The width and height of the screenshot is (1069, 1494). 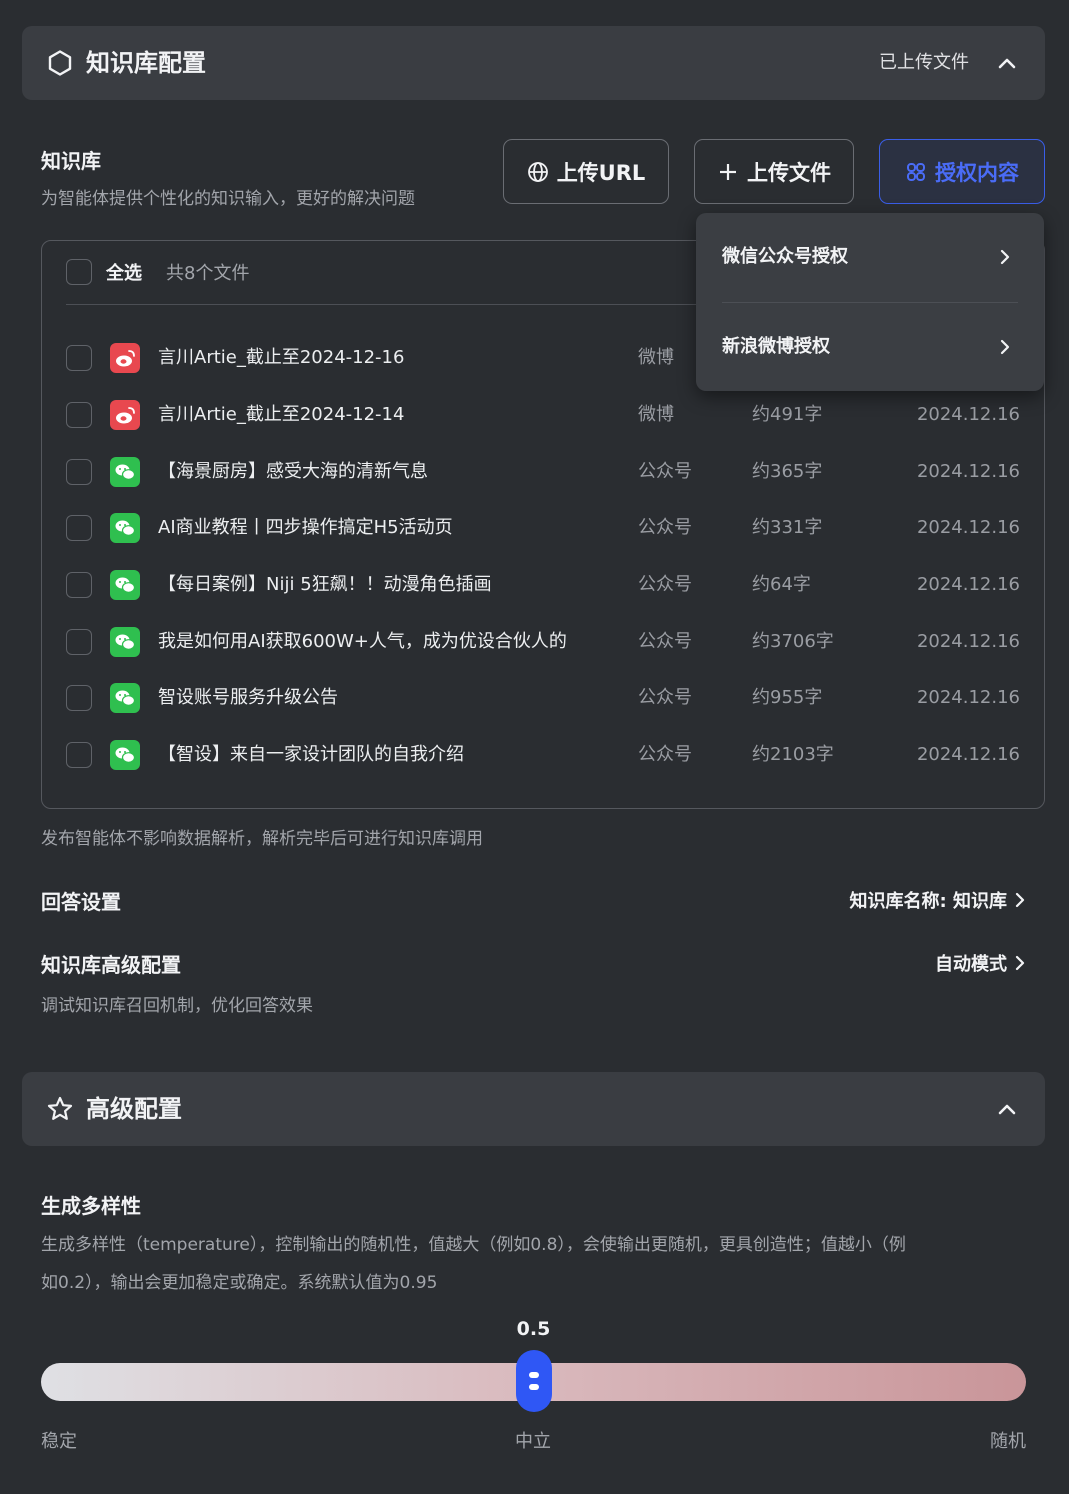 I want to click on star-icon, so click(x=60, y=1108).